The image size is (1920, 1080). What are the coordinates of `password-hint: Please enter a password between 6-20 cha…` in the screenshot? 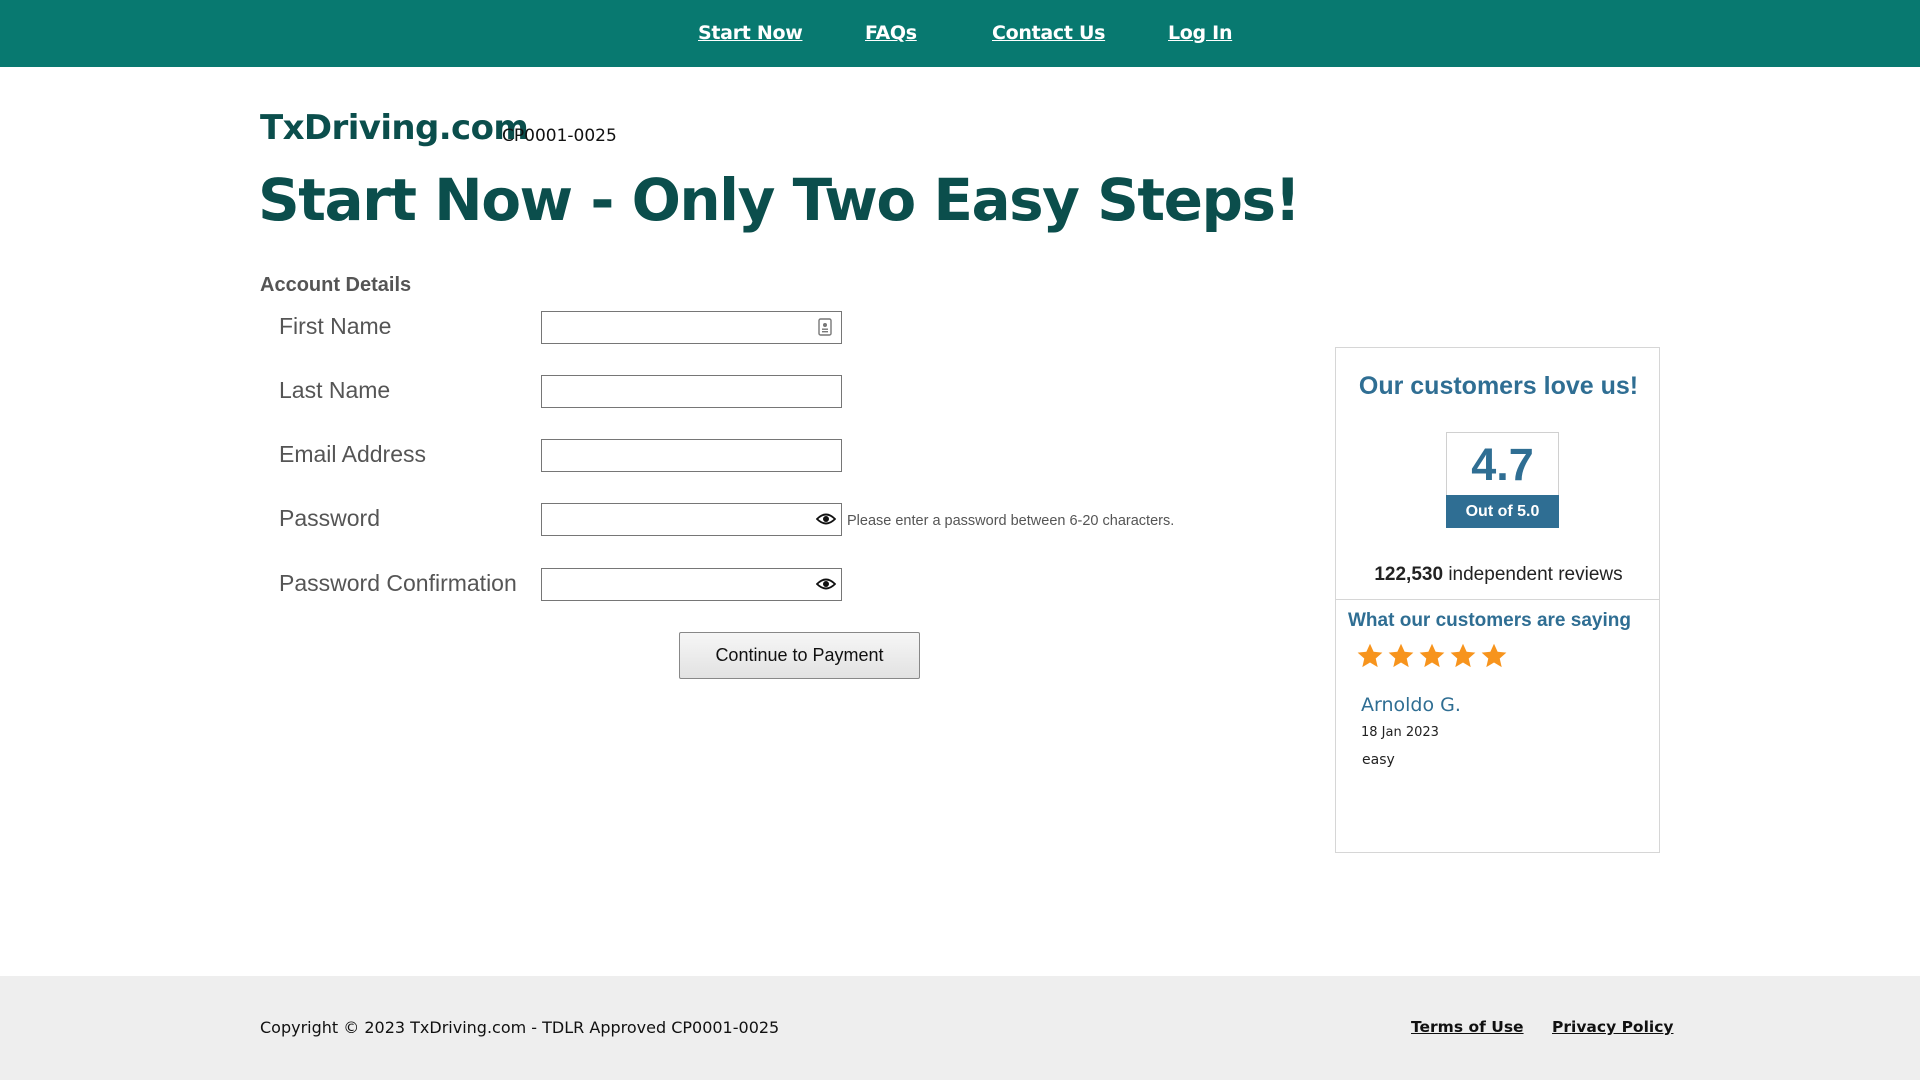 It's located at (1011, 521).